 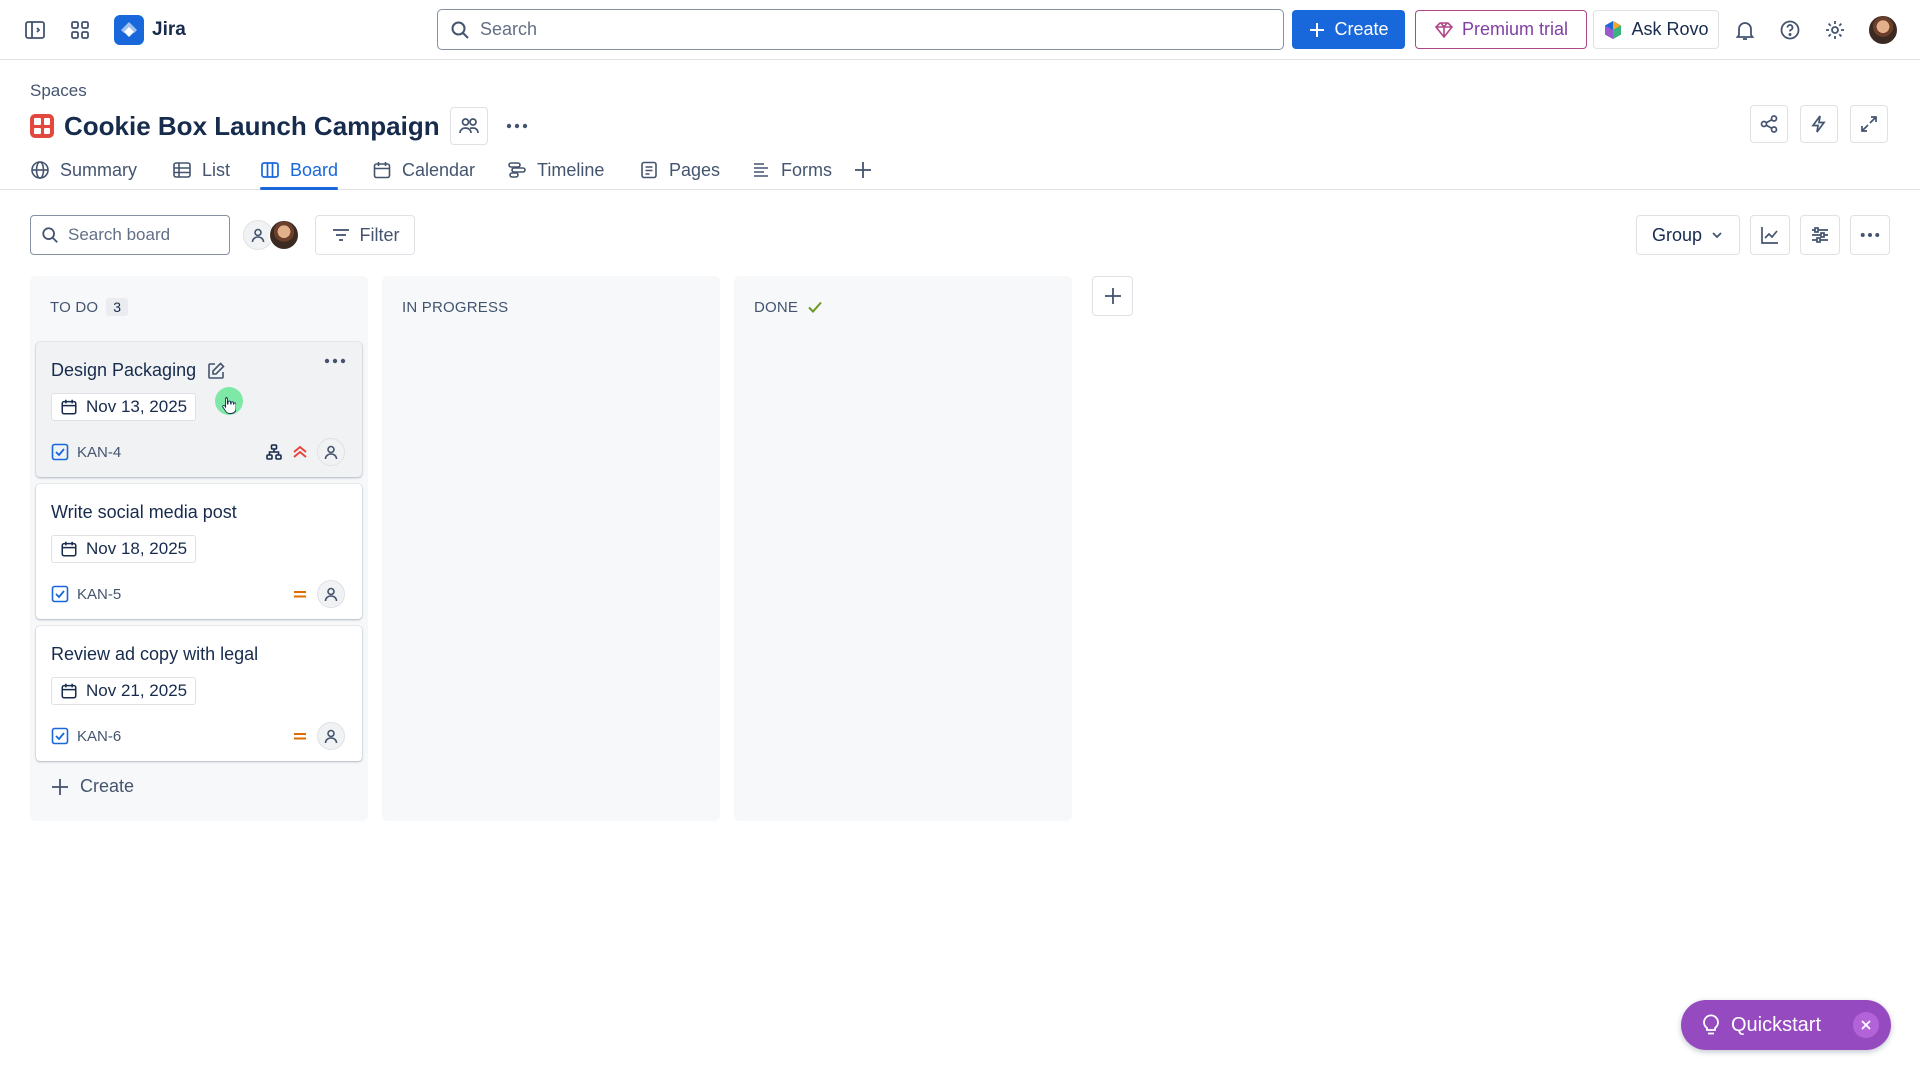 I want to click on column-in-progress: IN PROGRESS, so click(x=551, y=548).